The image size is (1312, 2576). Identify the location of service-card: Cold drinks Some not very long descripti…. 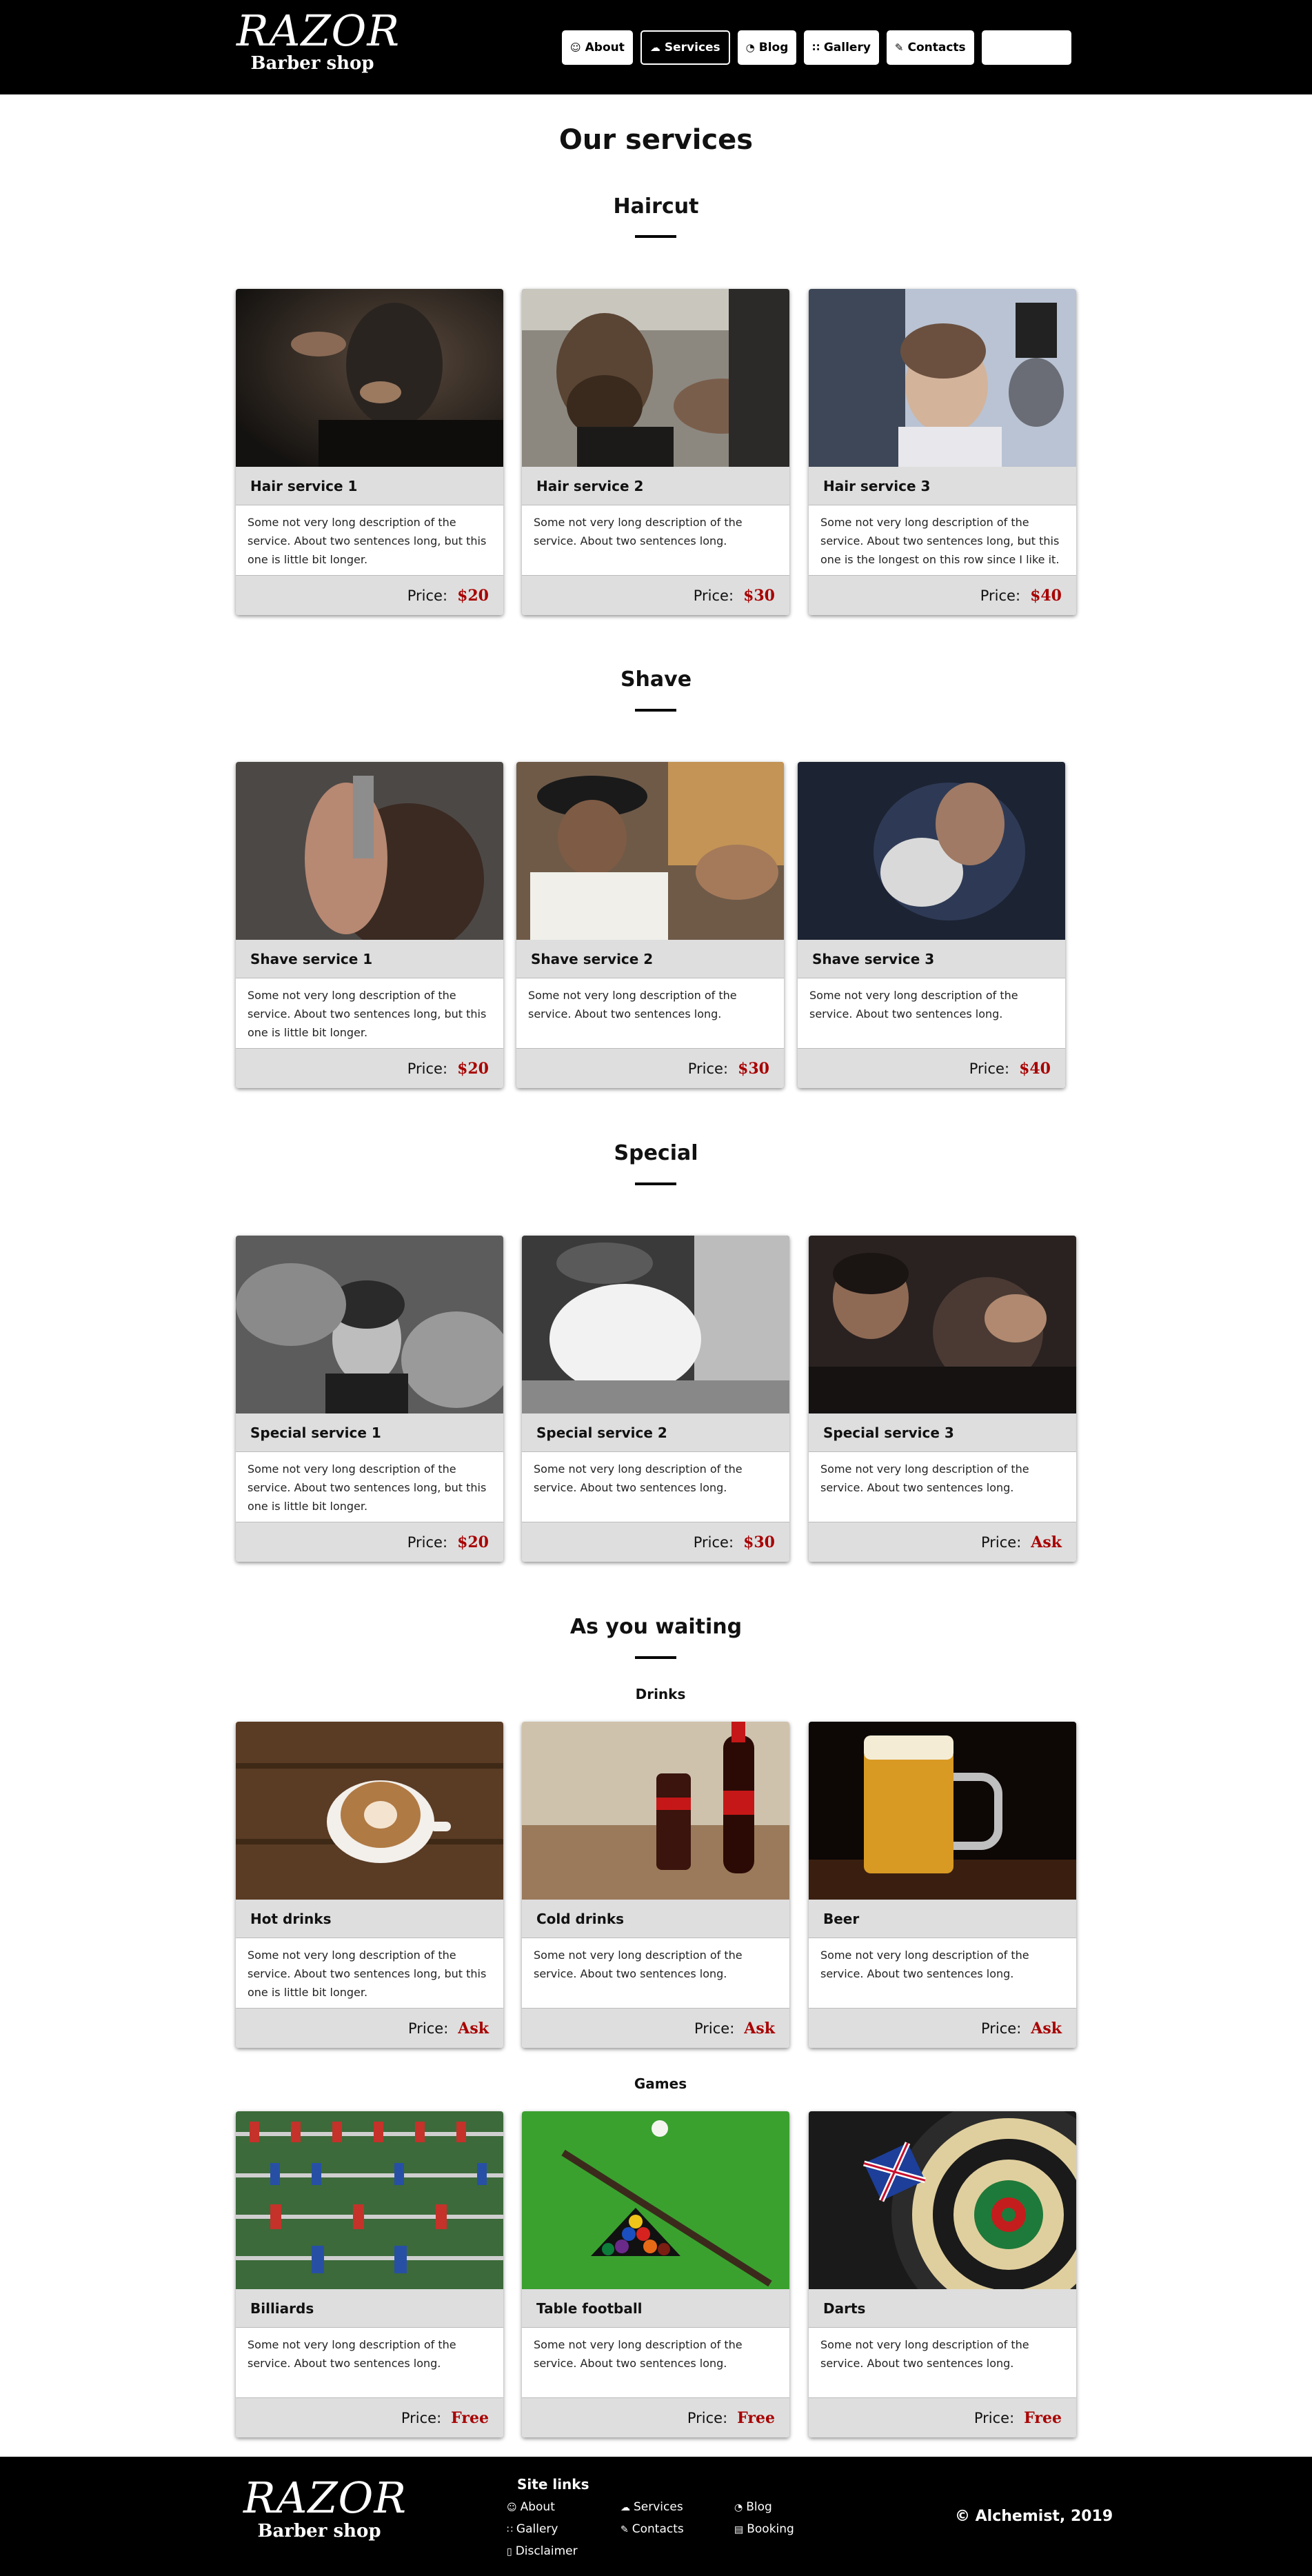
(655, 1885).